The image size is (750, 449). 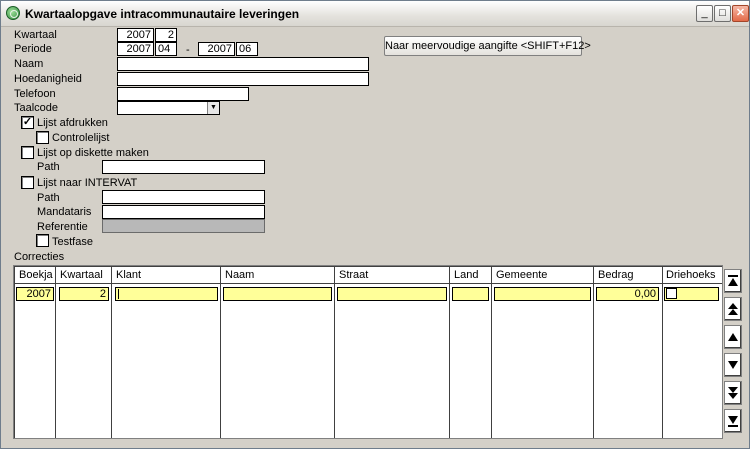 I want to click on intervat-path-field, so click(x=183, y=197).